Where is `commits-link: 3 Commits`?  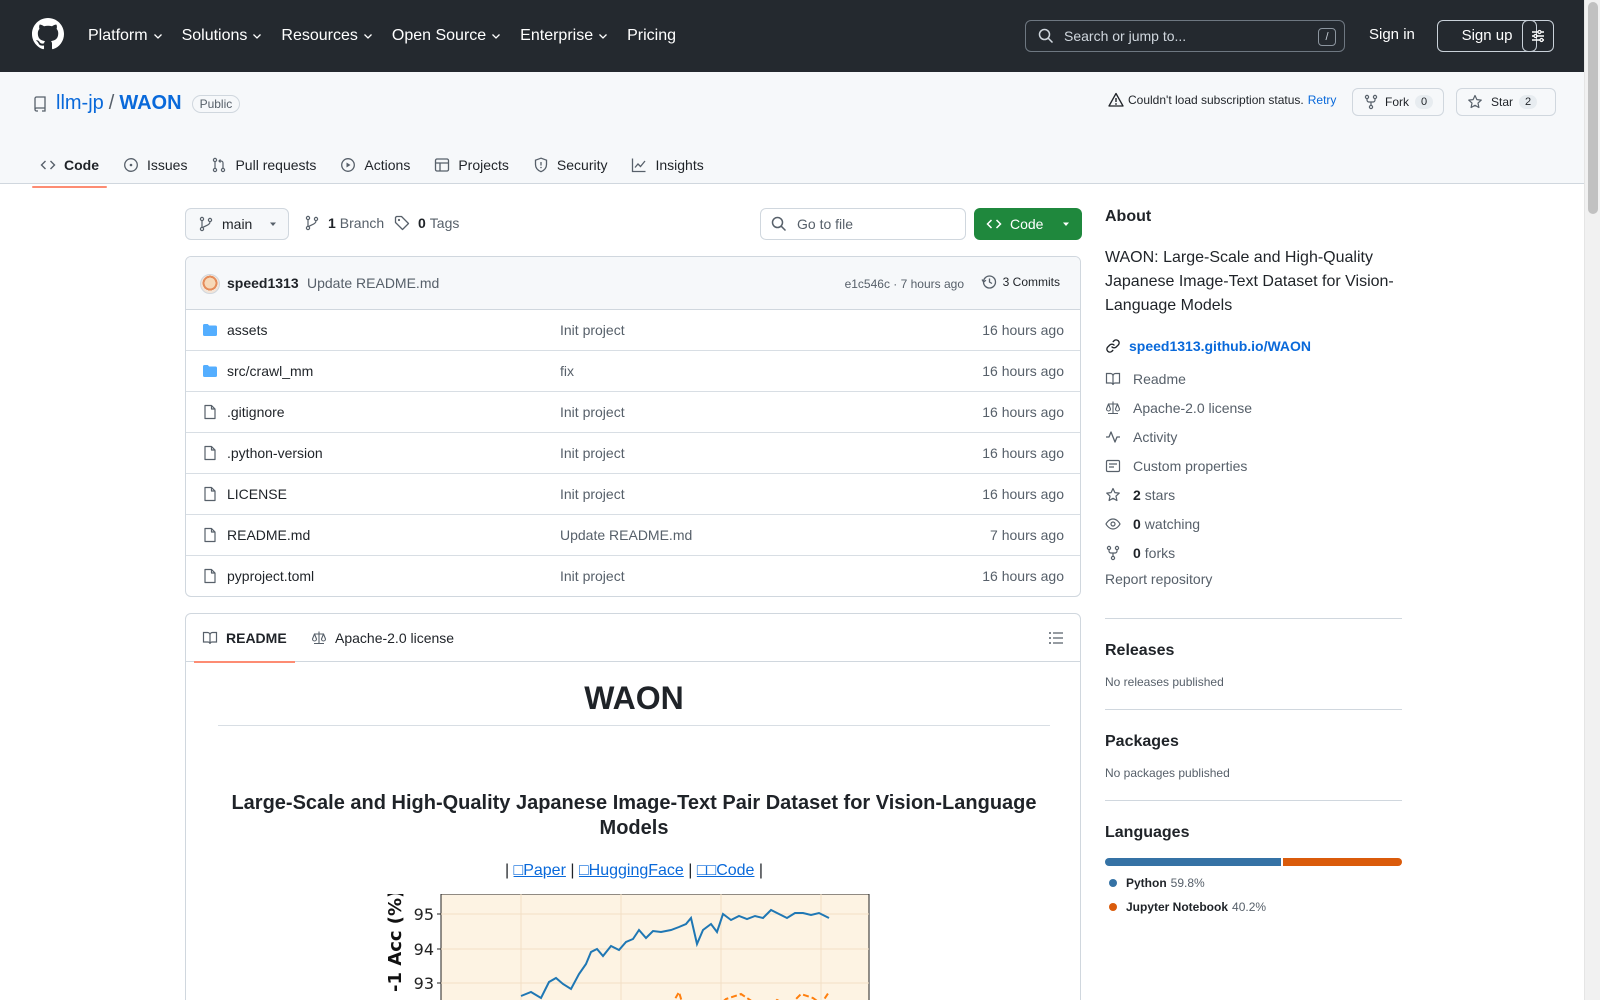
commits-link: 3 Commits is located at coordinates (1020, 282).